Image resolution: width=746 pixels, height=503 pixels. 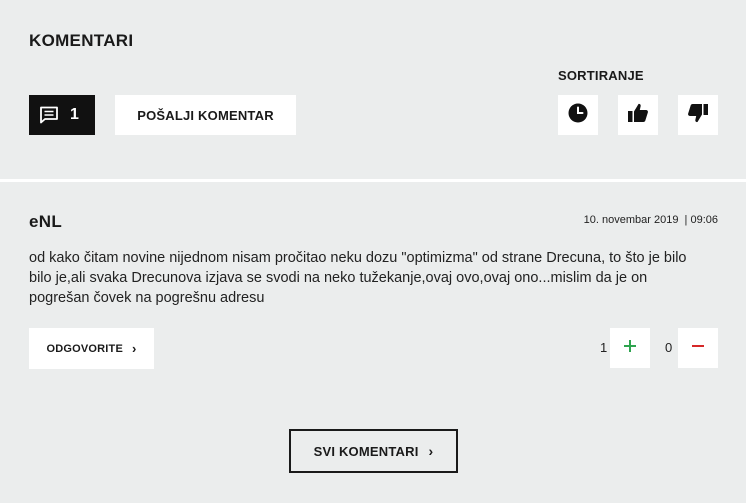 What do you see at coordinates (62, 115) in the screenshot?
I see `comment-count-badge: 1` at bounding box center [62, 115].